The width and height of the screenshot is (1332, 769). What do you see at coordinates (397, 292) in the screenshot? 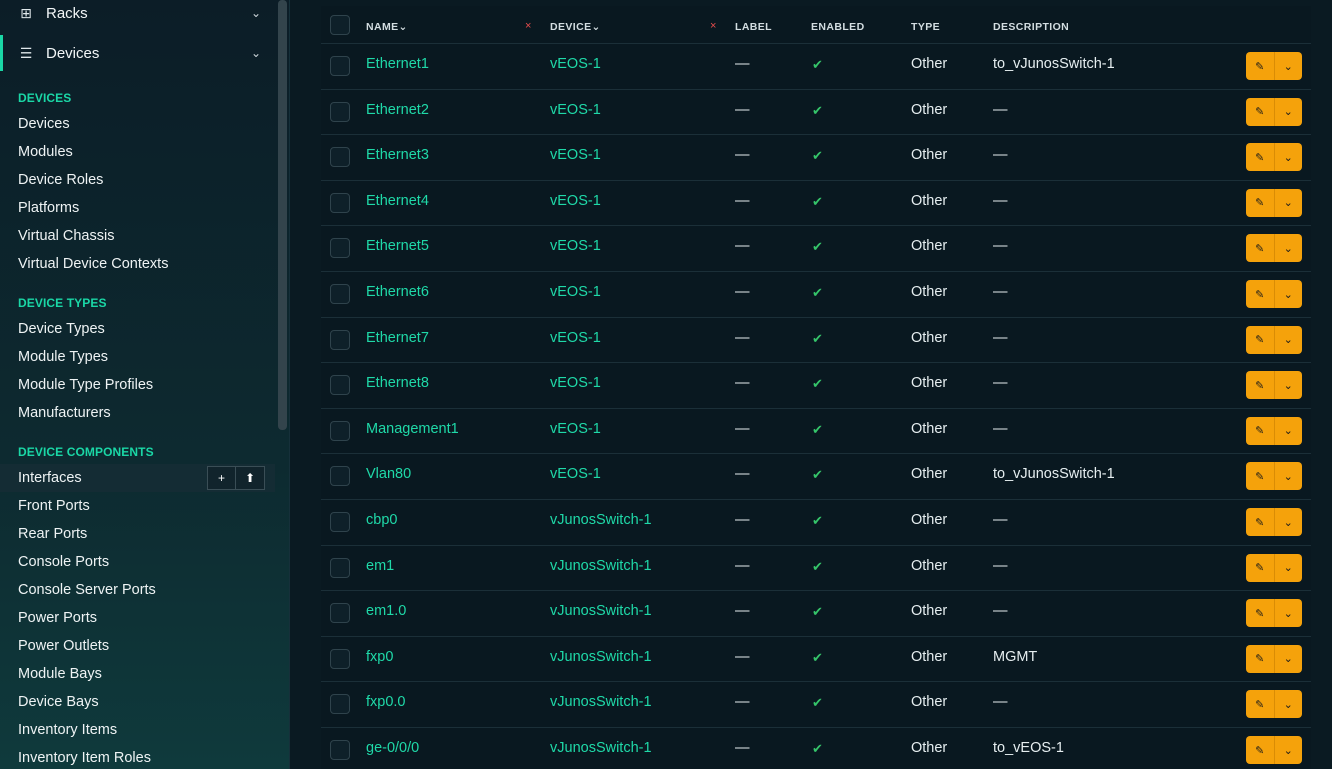
I see `interface-name-link: Ethernet6` at bounding box center [397, 292].